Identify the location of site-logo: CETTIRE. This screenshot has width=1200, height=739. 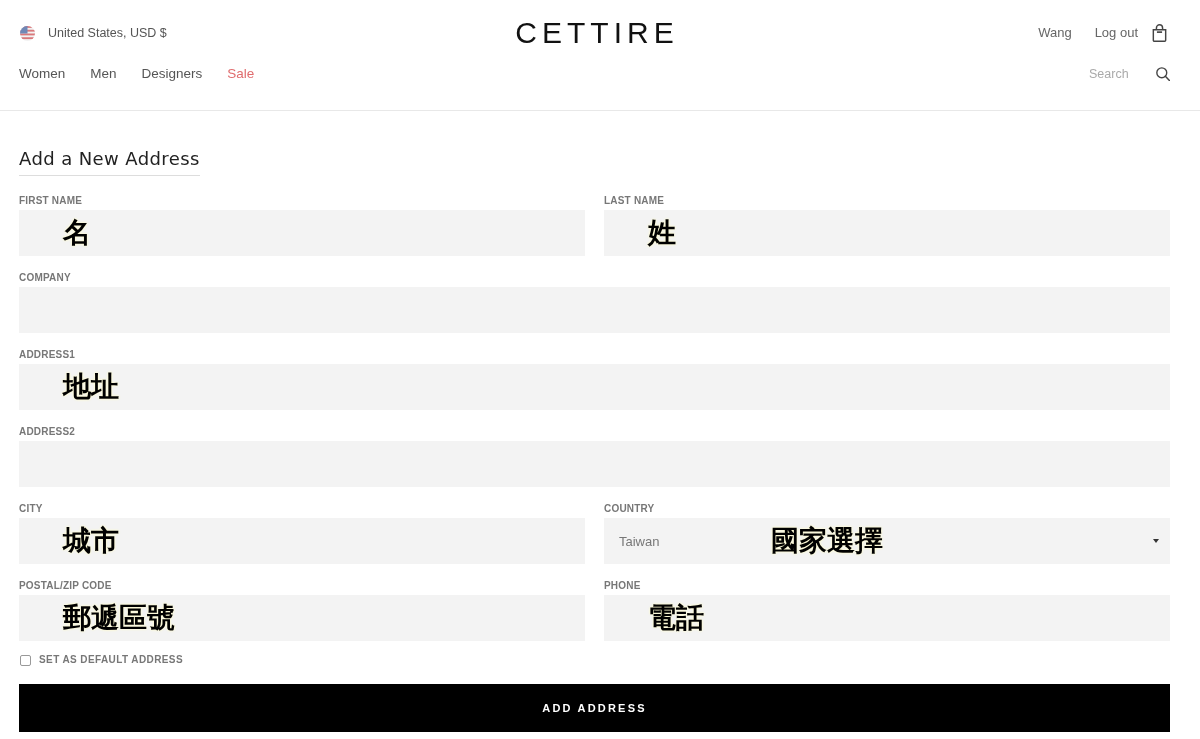
(597, 33).